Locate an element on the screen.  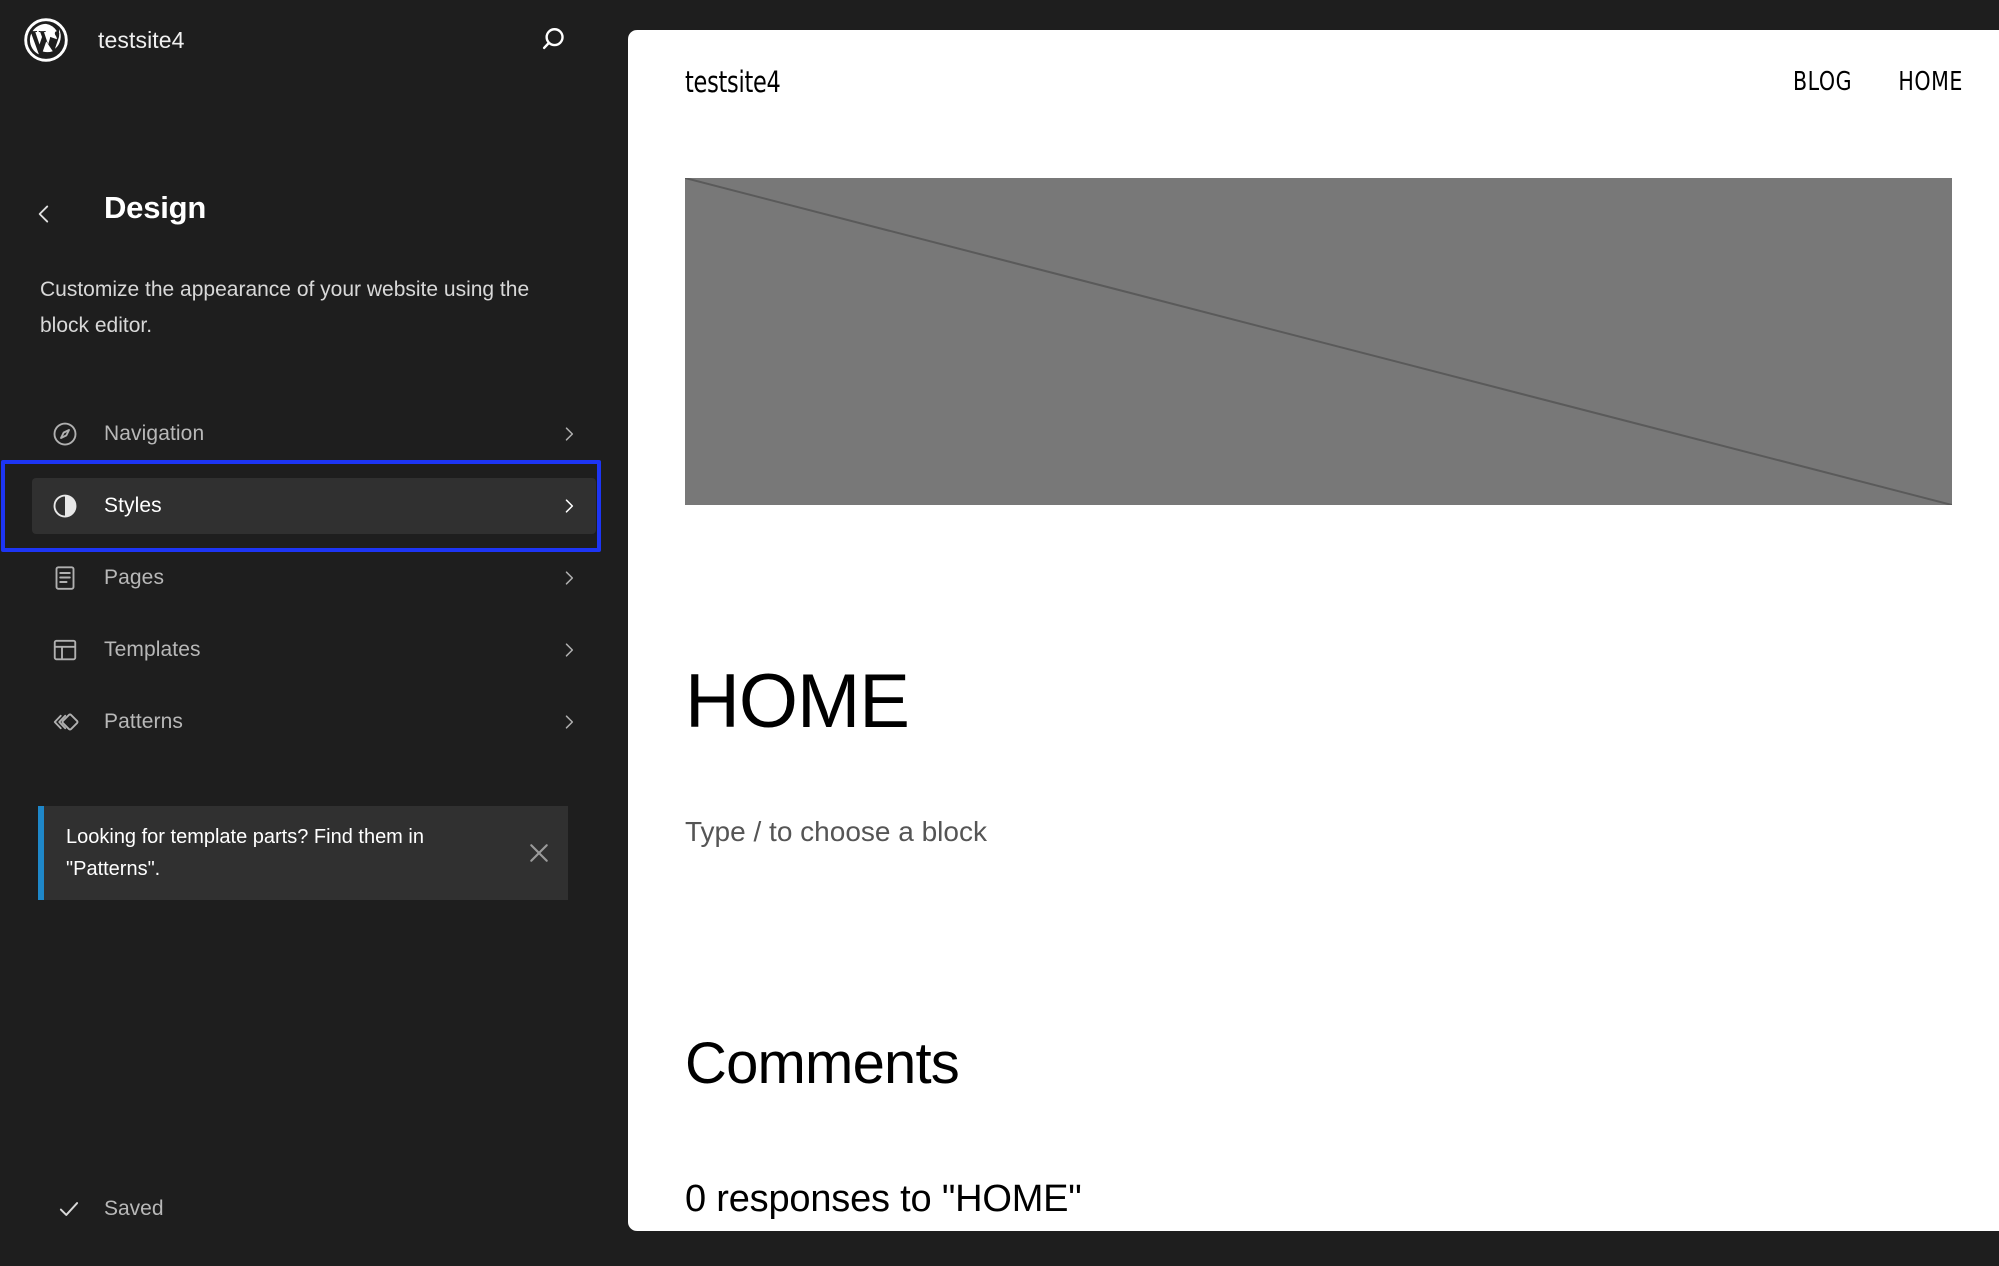
sidebar-item-pages: Pages is located at coordinates (314, 578).